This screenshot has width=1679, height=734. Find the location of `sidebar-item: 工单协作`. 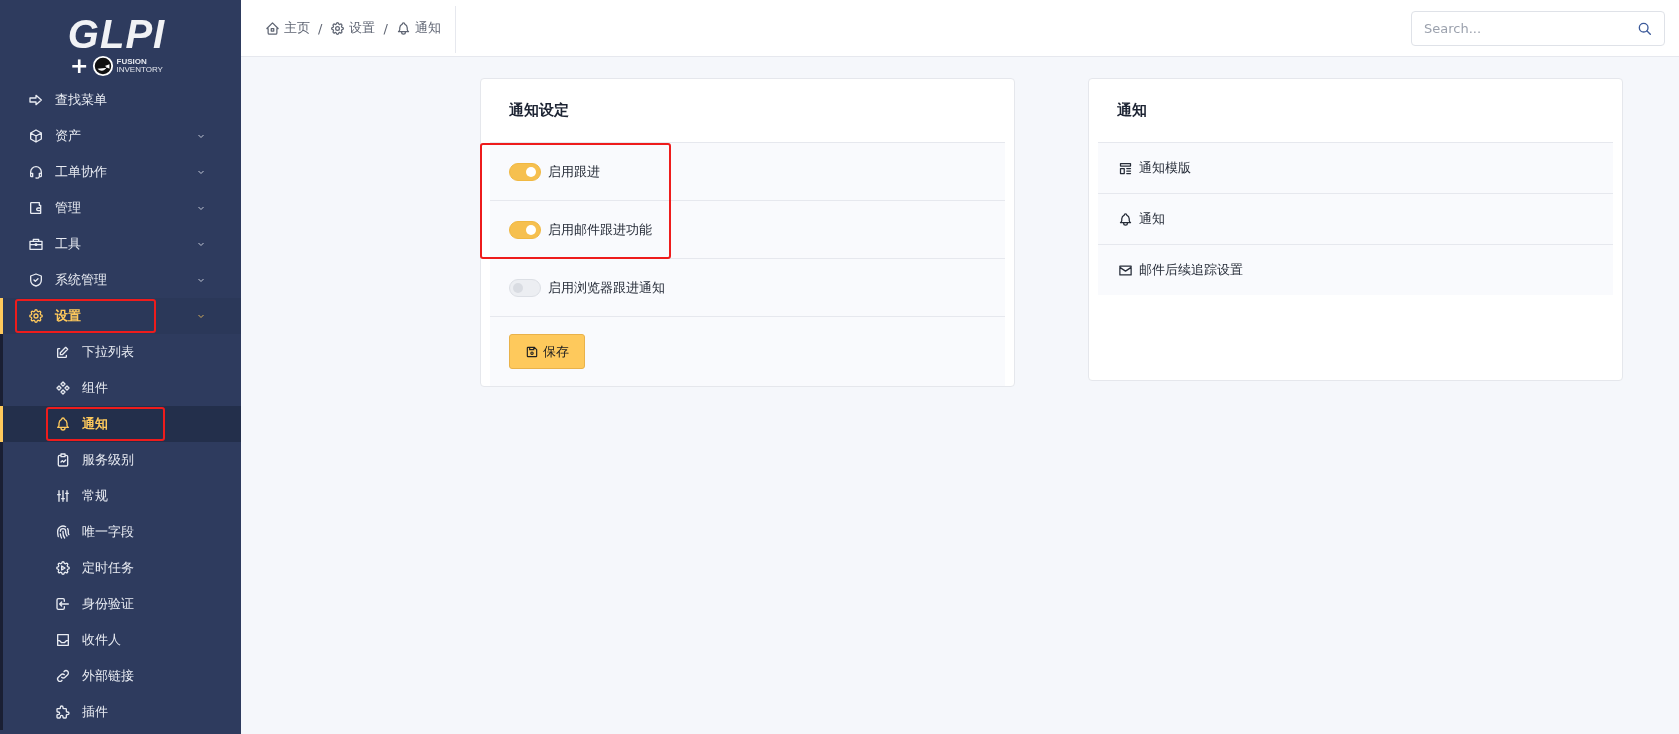

sidebar-item: 工单协作 is located at coordinates (120, 172).